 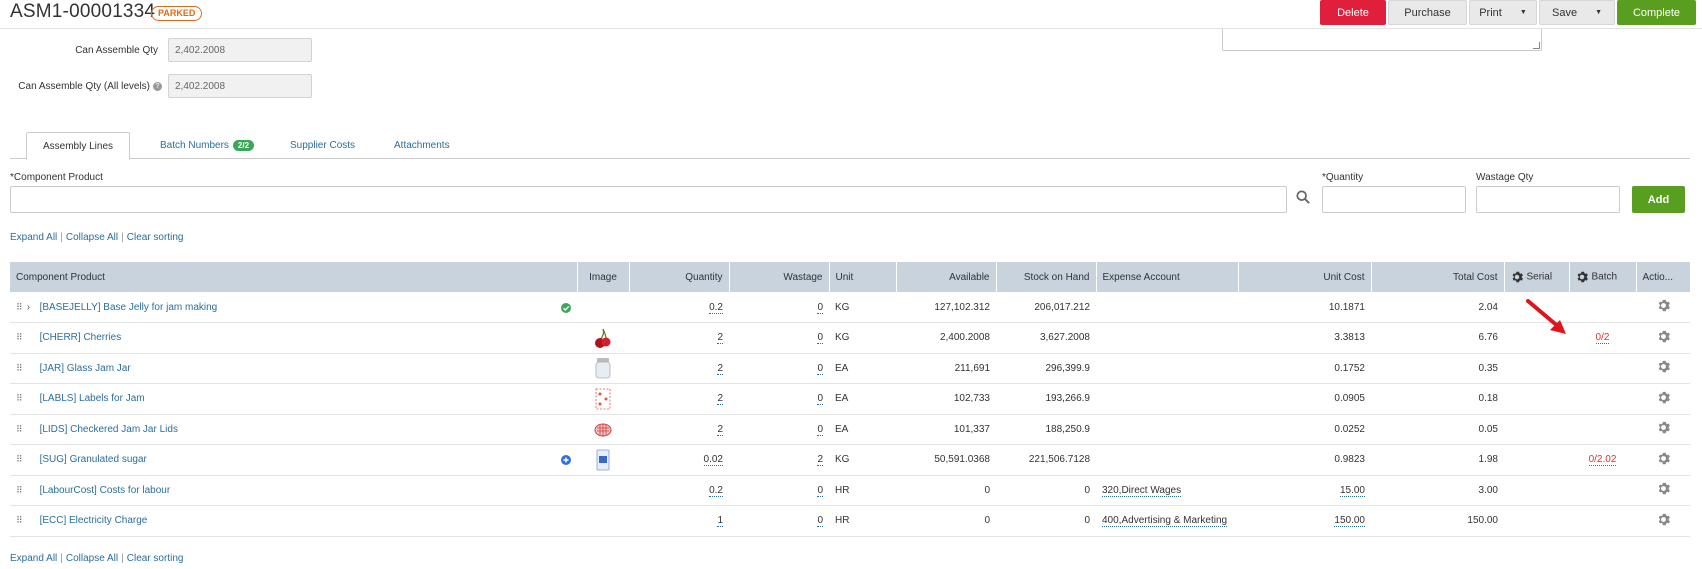 I want to click on save-button: Save ▼, so click(x=1577, y=12).